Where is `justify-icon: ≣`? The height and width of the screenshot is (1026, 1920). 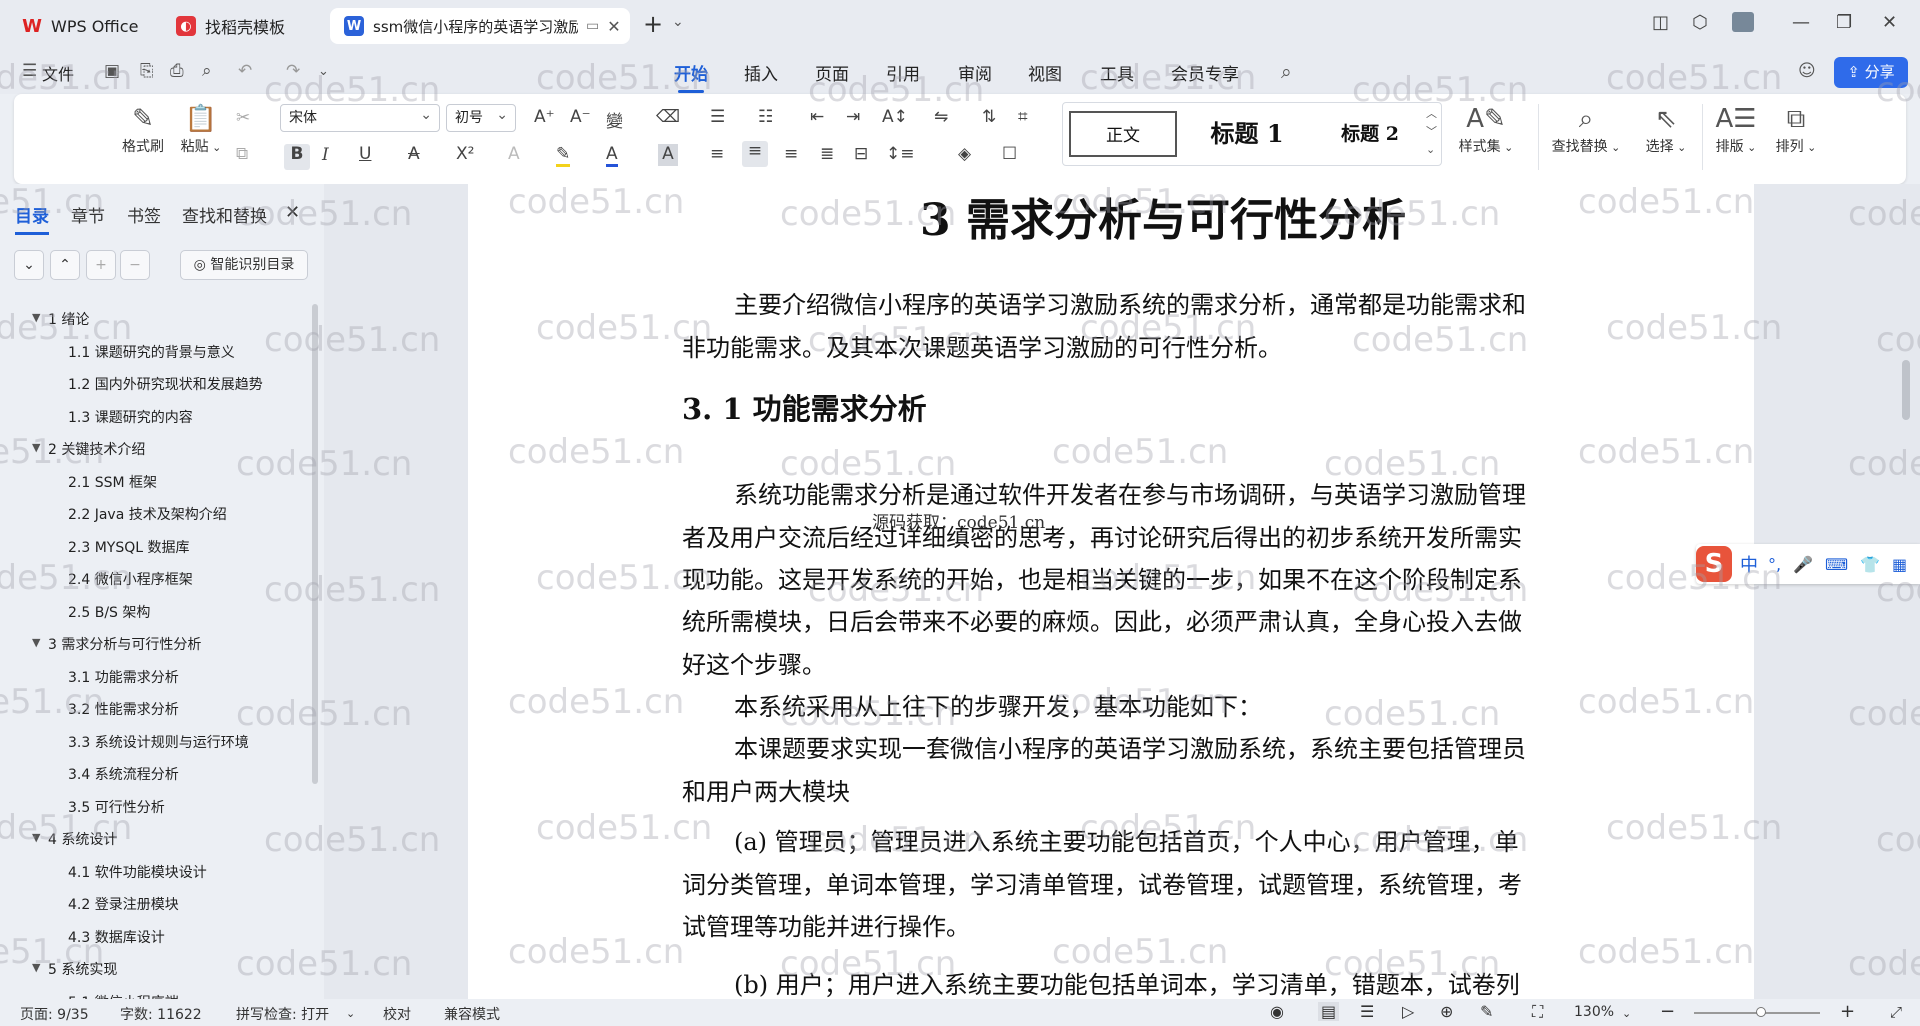
justify-icon: ≣ is located at coordinates (827, 154).